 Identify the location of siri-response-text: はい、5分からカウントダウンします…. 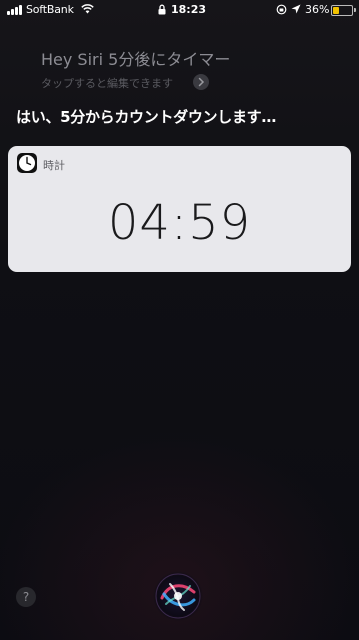
(146, 117).